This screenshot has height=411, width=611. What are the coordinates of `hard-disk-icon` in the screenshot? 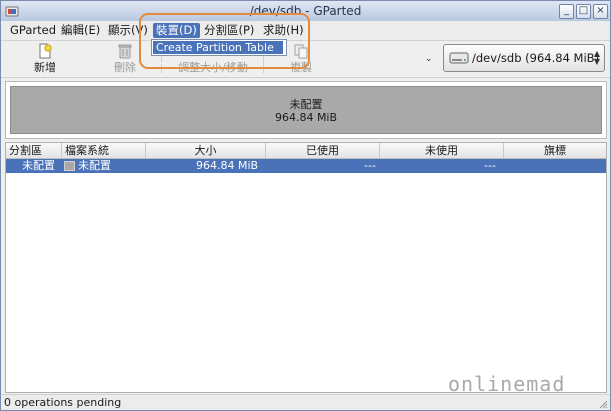 It's located at (459, 58).